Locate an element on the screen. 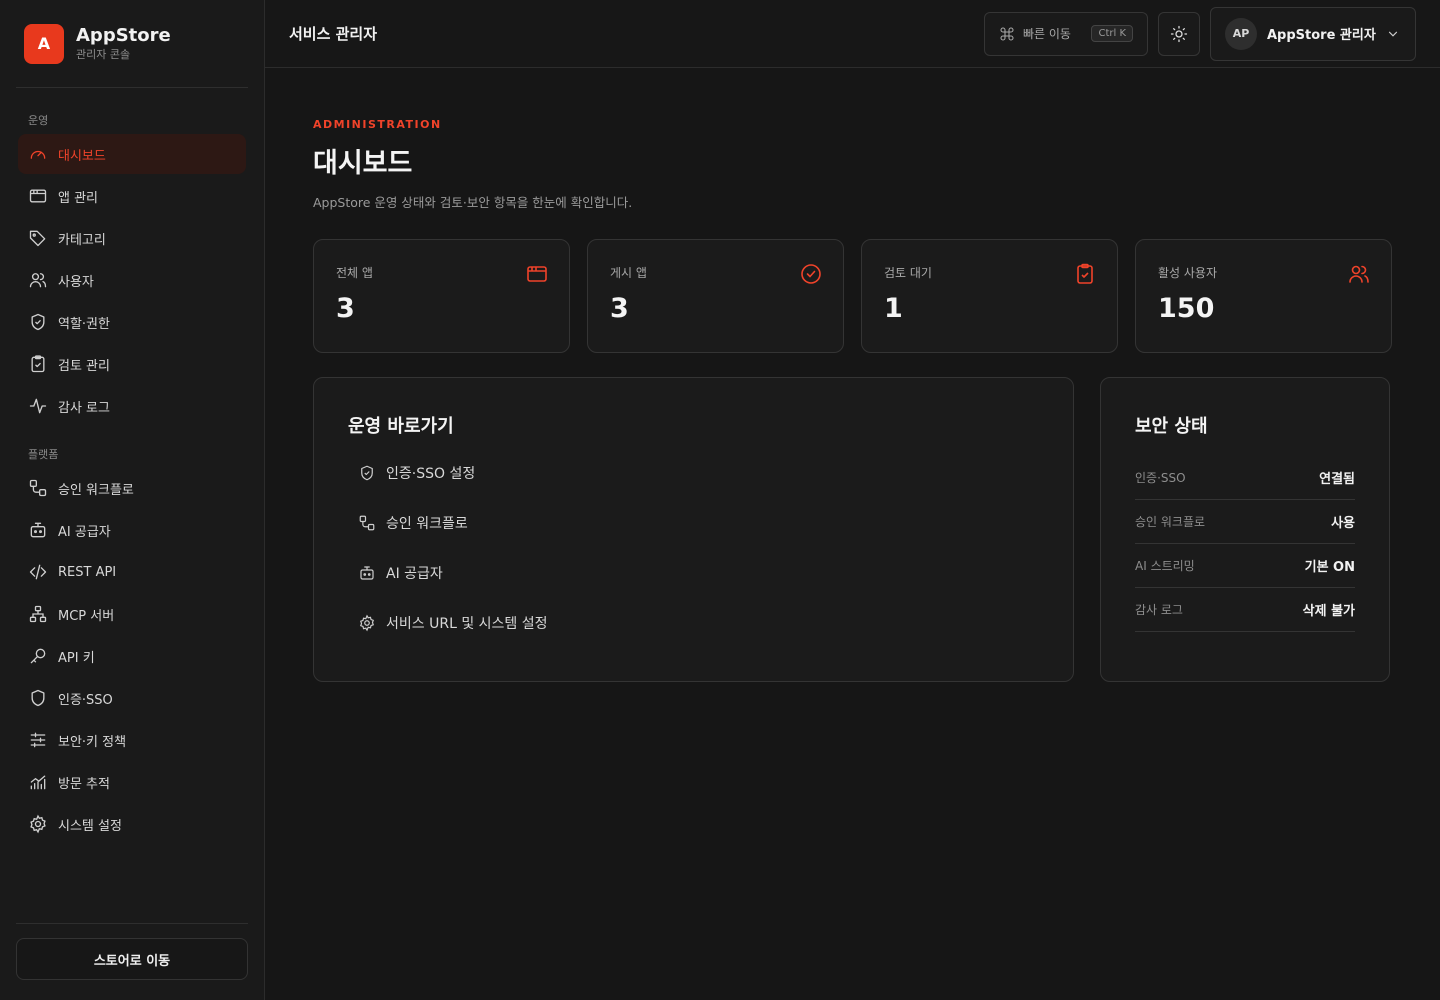 Image resolution: width=1440 pixels, height=1000 pixels. security-status-title: 보안 상태 is located at coordinates (1171, 426).